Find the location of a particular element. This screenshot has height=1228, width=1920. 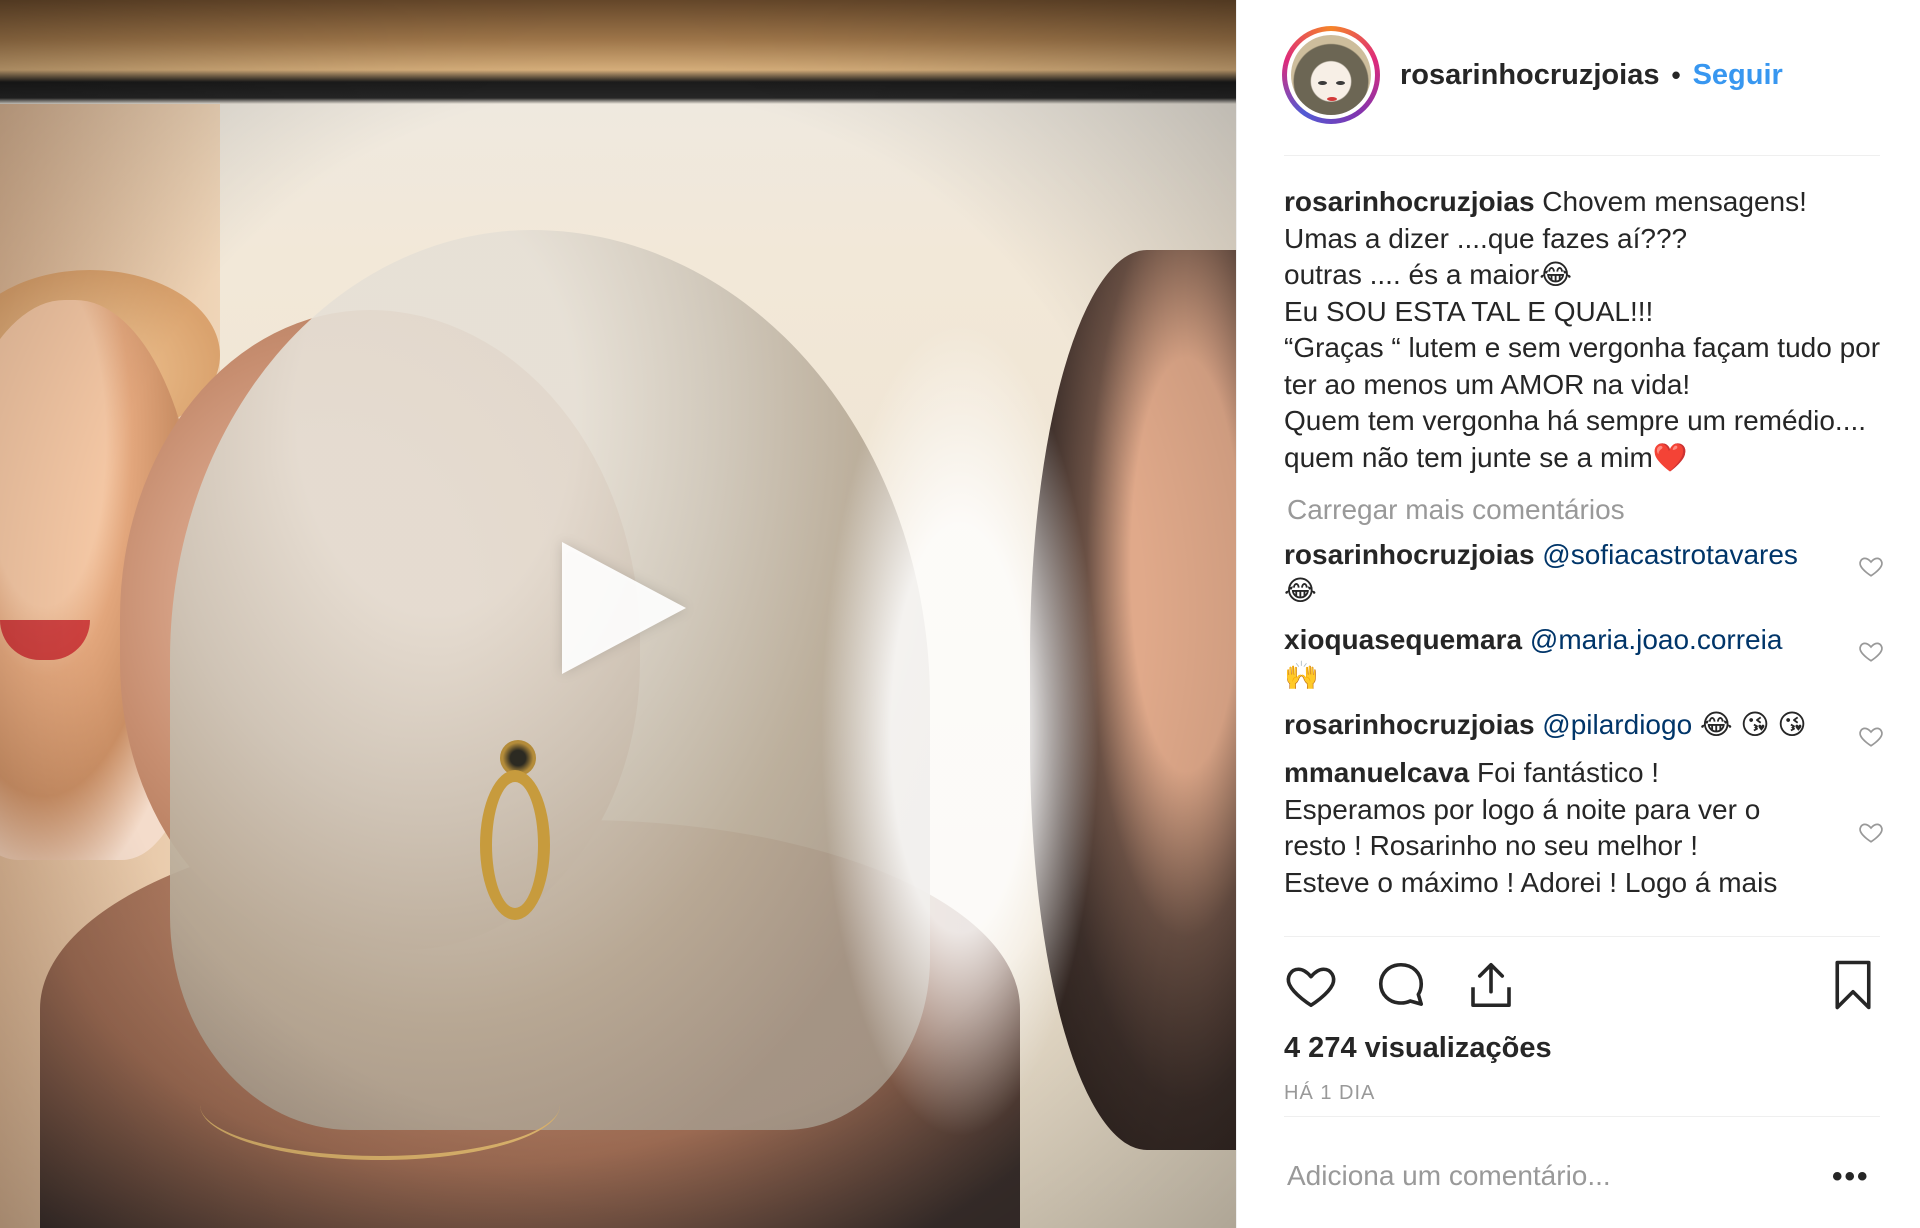

avatar-story-ring is located at coordinates (1331, 75).